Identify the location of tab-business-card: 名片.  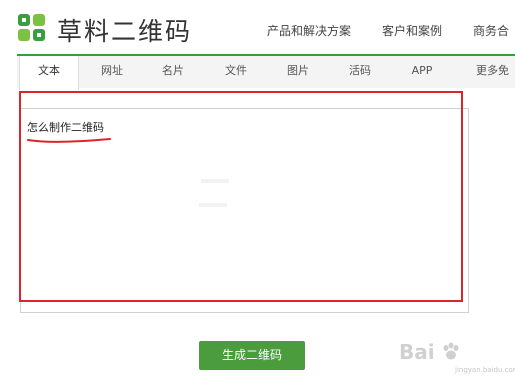
(173, 72).